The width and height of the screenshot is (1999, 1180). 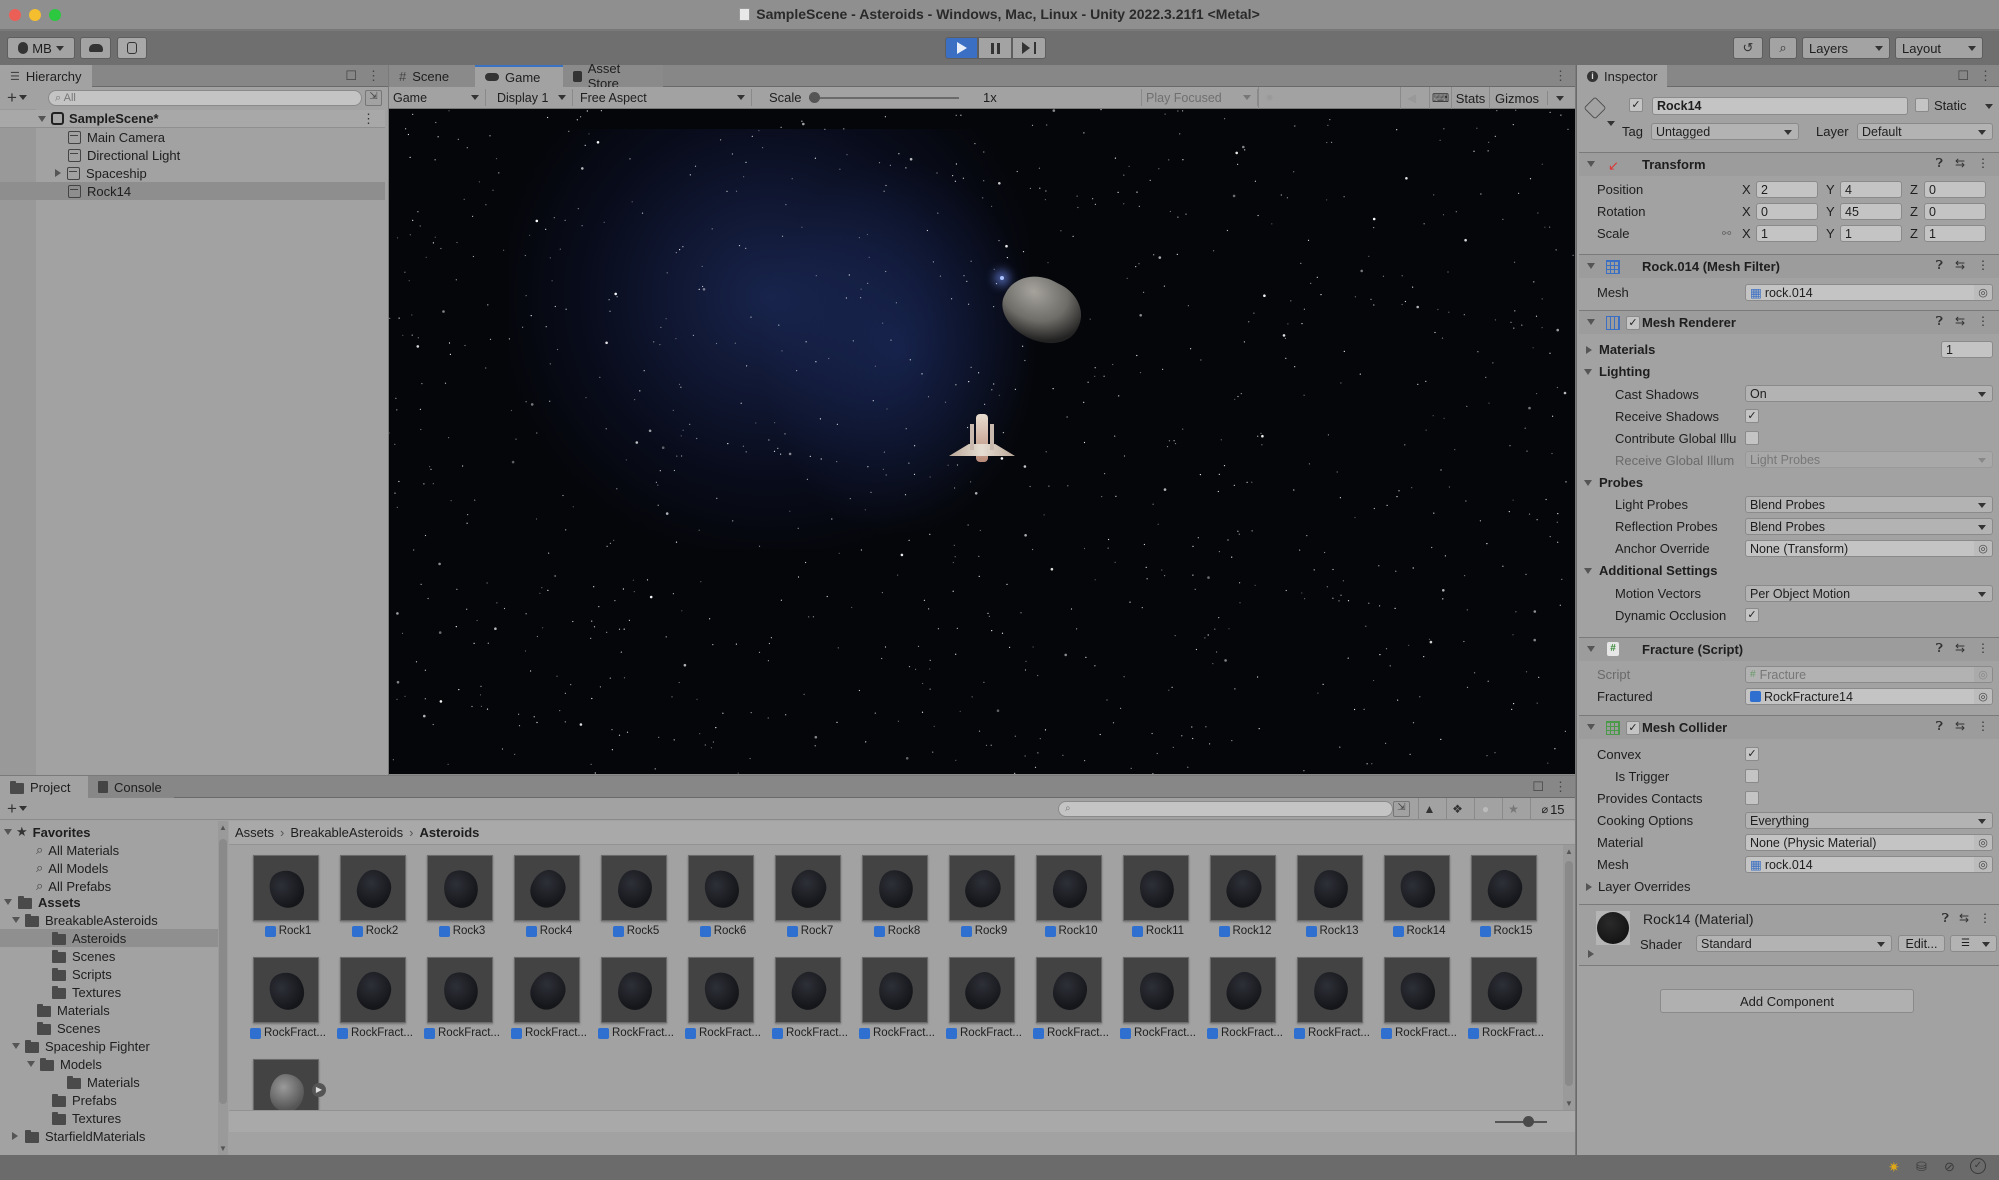 I want to click on add-component-button: Add Component, so click(x=1787, y=1001).